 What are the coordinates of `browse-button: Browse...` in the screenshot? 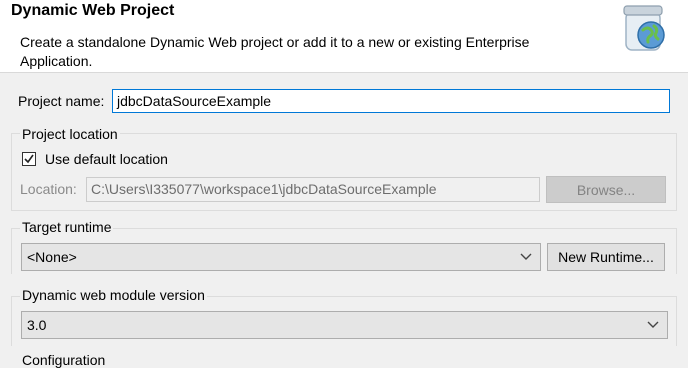 It's located at (606, 189).